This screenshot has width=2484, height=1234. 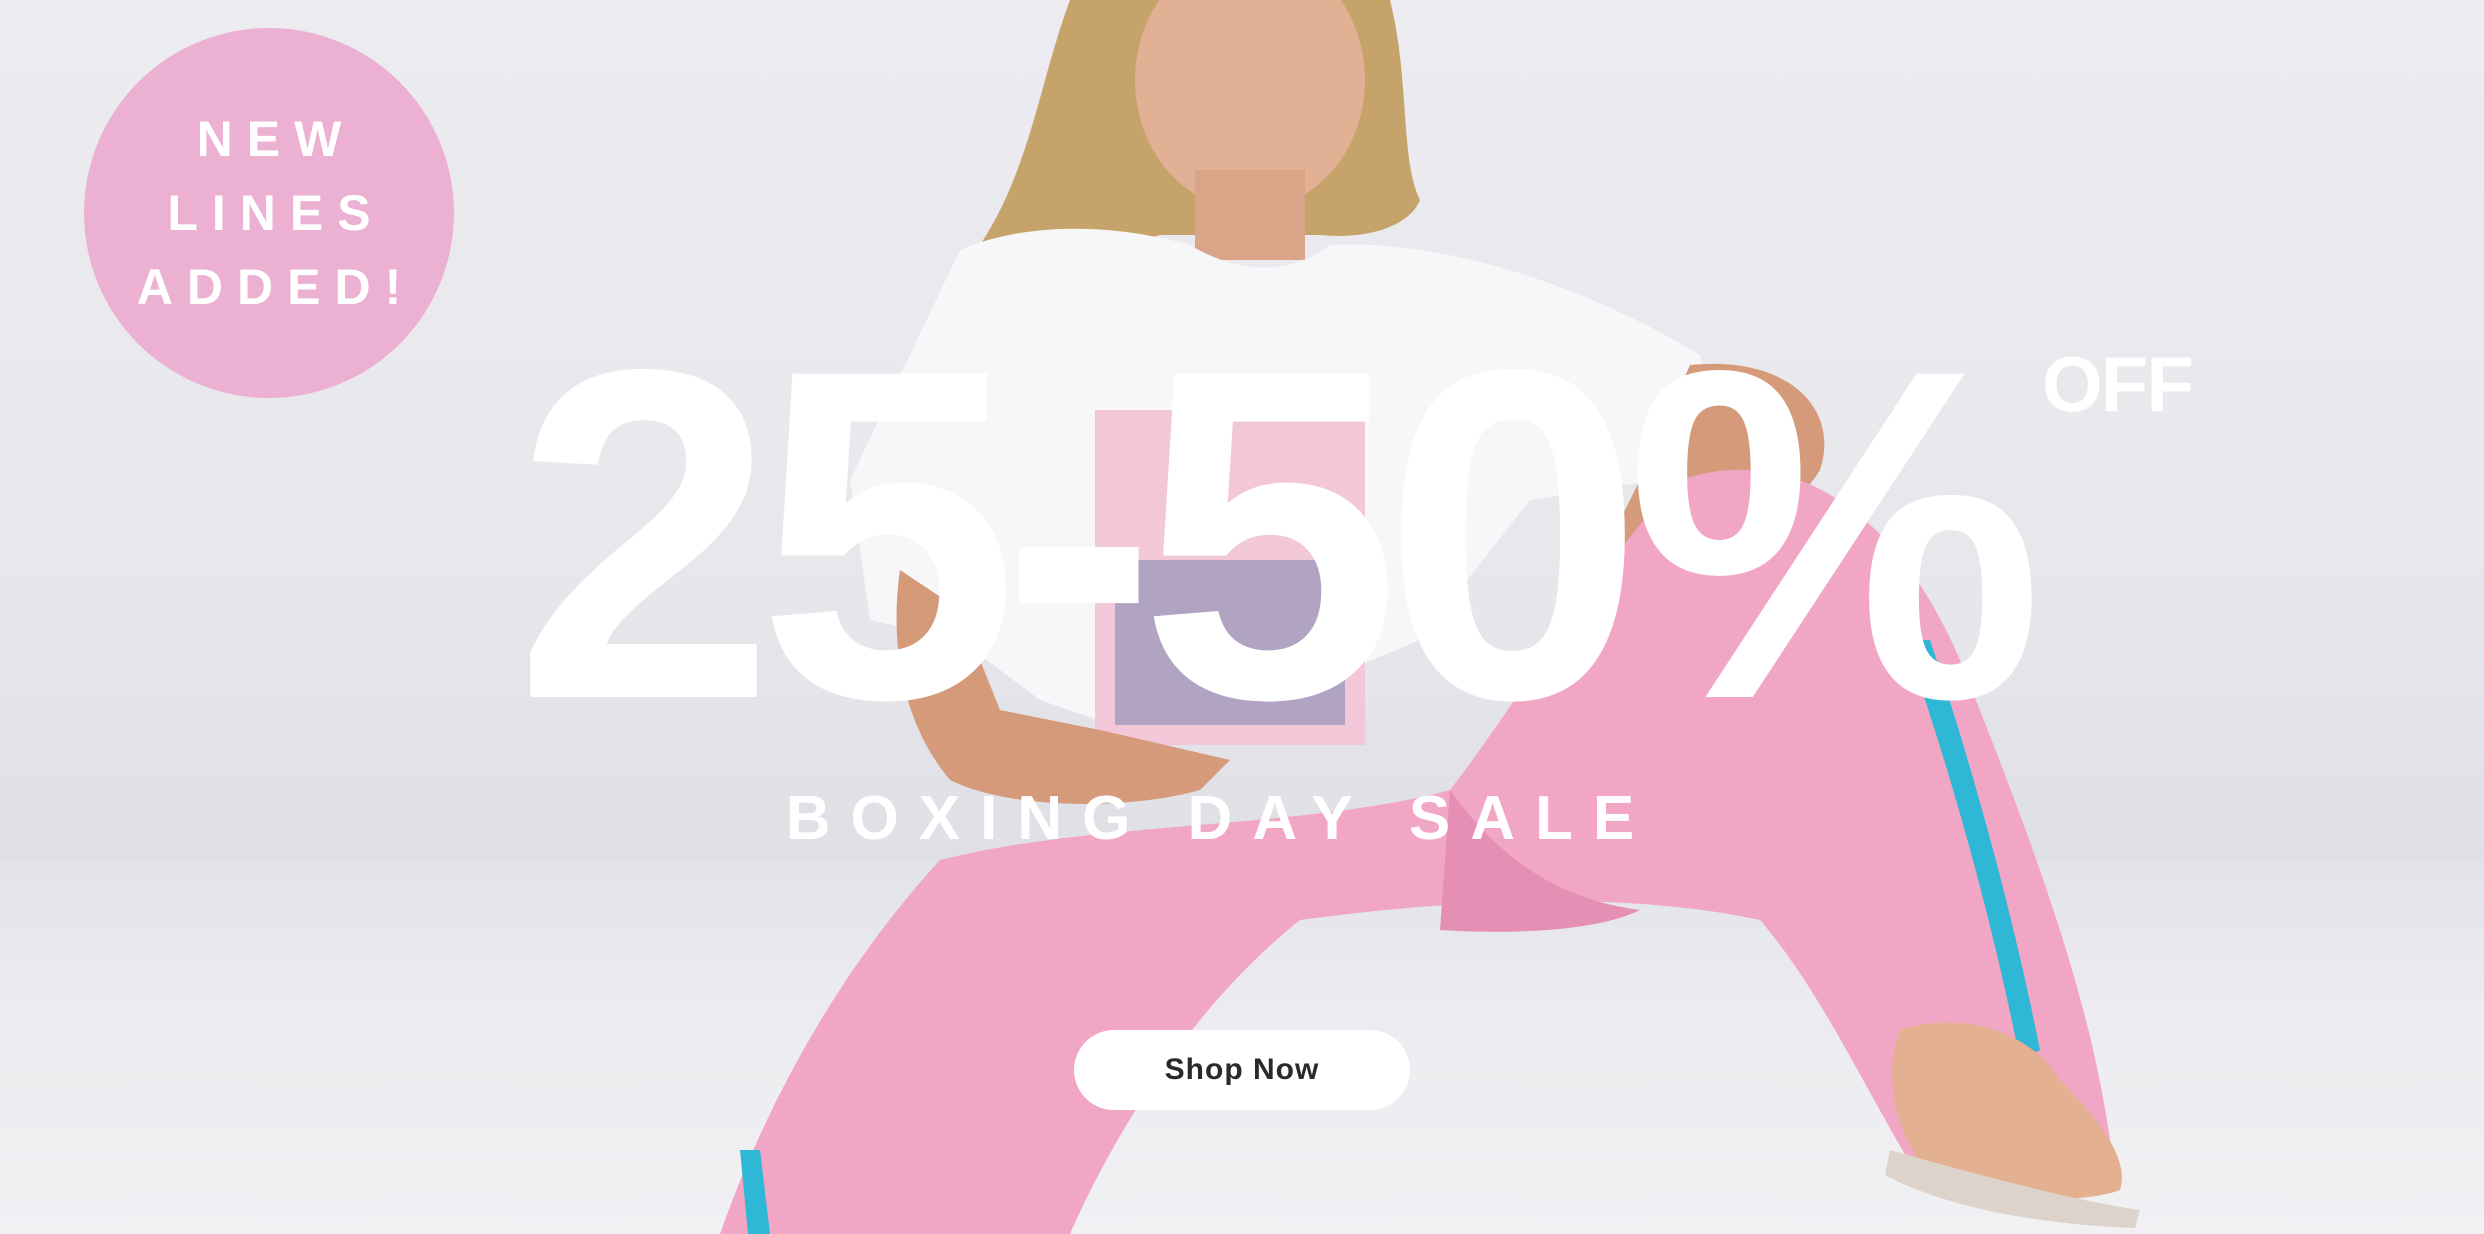 I want to click on badge-line-1: NEW, so click(x=276, y=139).